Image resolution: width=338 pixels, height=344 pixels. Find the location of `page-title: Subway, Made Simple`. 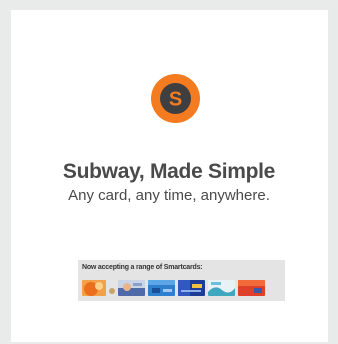

page-title: Subway, Made Simple is located at coordinates (169, 171).